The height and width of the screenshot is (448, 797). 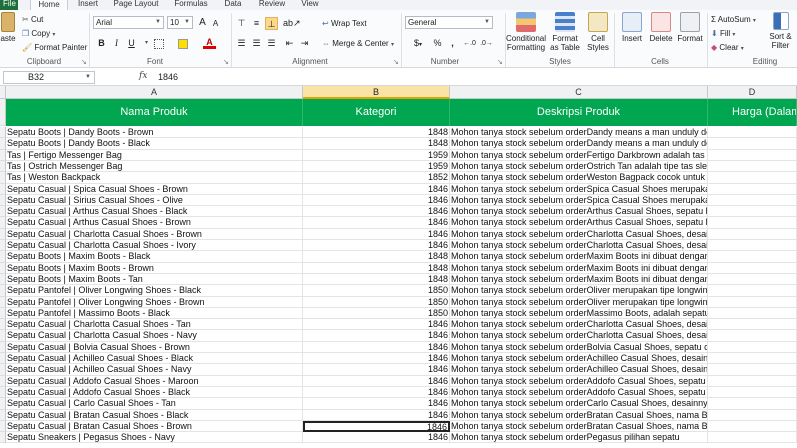 I want to click on header-cell-deskripsi: Deskripsi Produk, so click(x=579, y=112).